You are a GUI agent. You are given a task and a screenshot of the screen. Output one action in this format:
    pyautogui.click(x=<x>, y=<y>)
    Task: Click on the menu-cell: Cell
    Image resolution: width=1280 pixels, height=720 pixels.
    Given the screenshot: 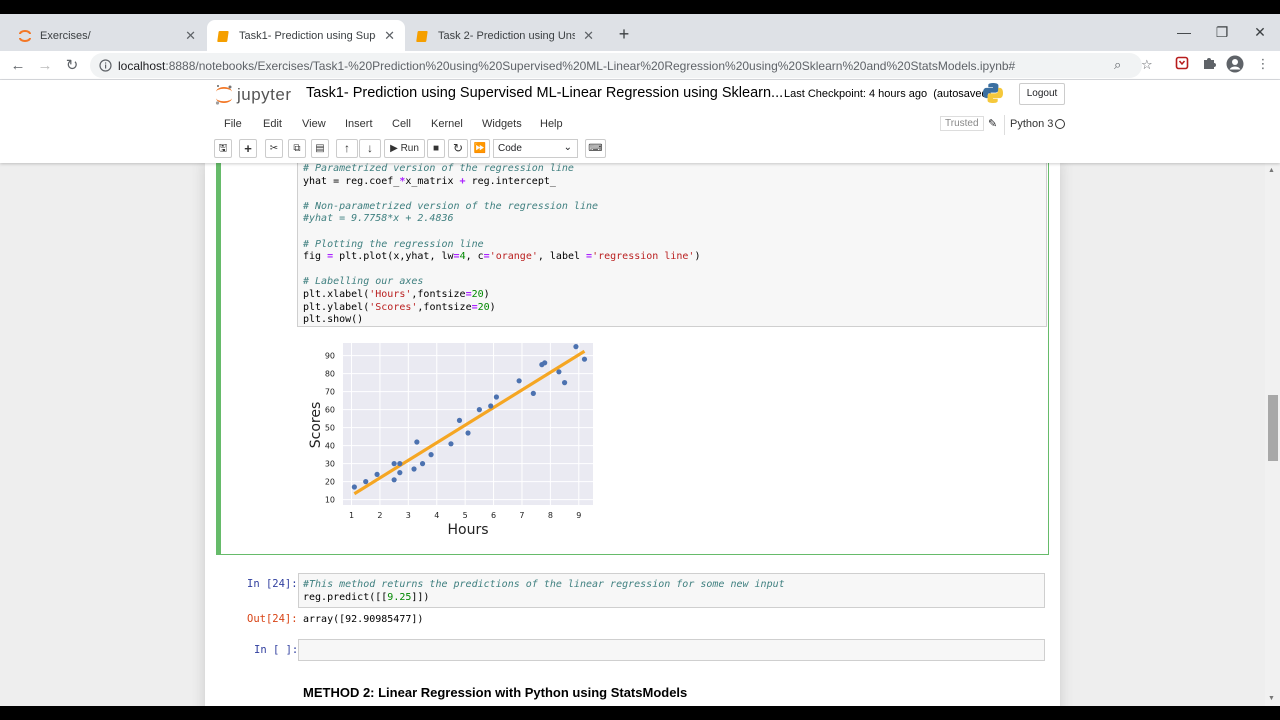 What is the action you would take?
    pyautogui.click(x=401, y=124)
    